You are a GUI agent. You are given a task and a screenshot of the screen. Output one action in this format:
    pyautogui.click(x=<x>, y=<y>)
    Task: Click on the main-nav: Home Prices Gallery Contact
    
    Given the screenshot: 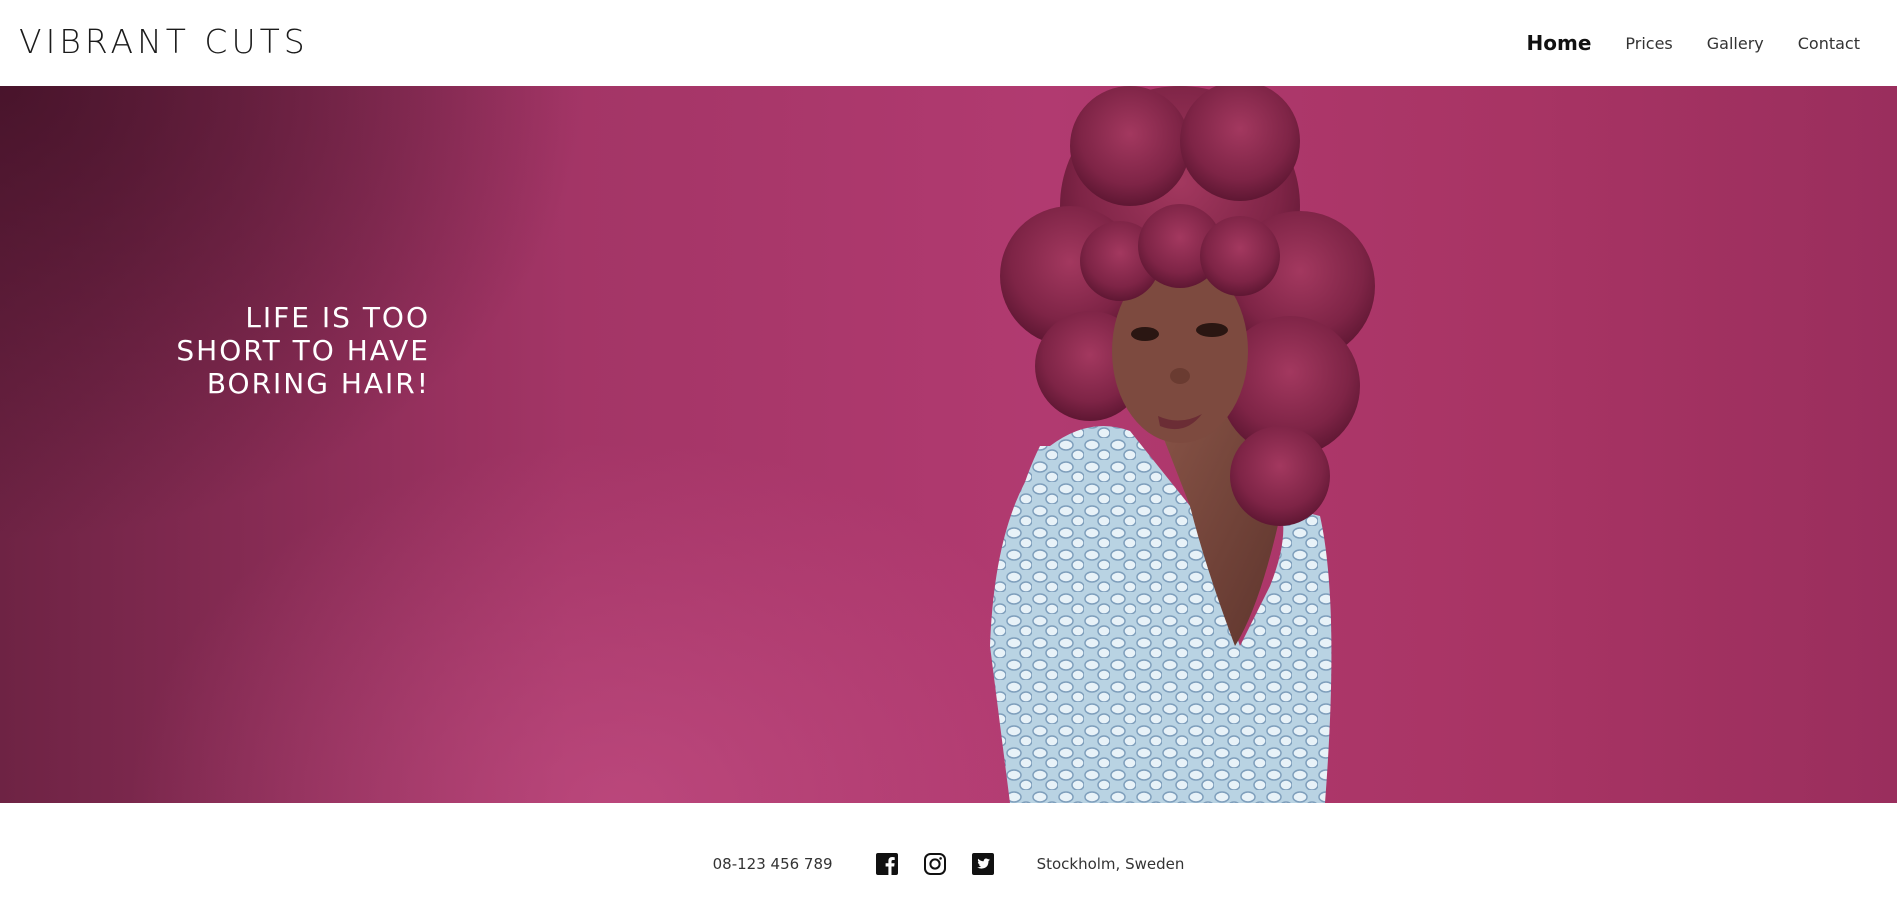 What is the action you would take?
    pyautogui.click(x=1677, y=43)
    